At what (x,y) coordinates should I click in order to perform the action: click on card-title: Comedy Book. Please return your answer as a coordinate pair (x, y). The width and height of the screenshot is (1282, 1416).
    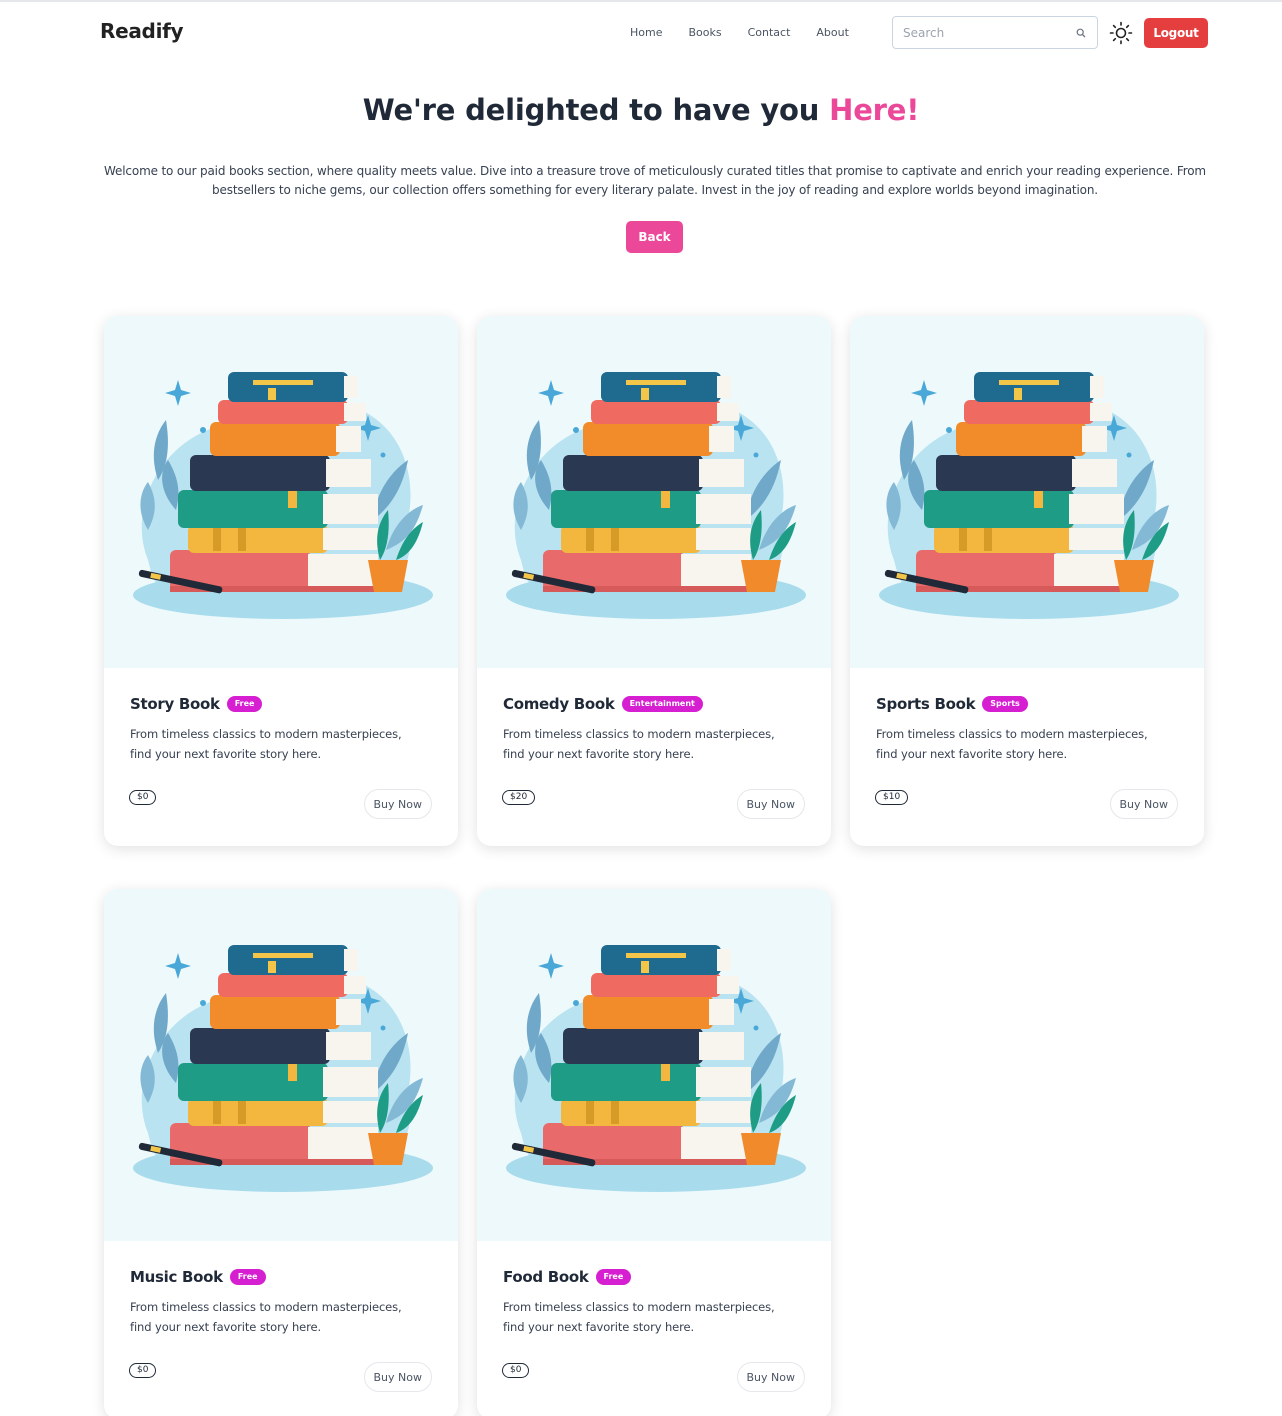
    Looking at the image, I should click on (559, 704).